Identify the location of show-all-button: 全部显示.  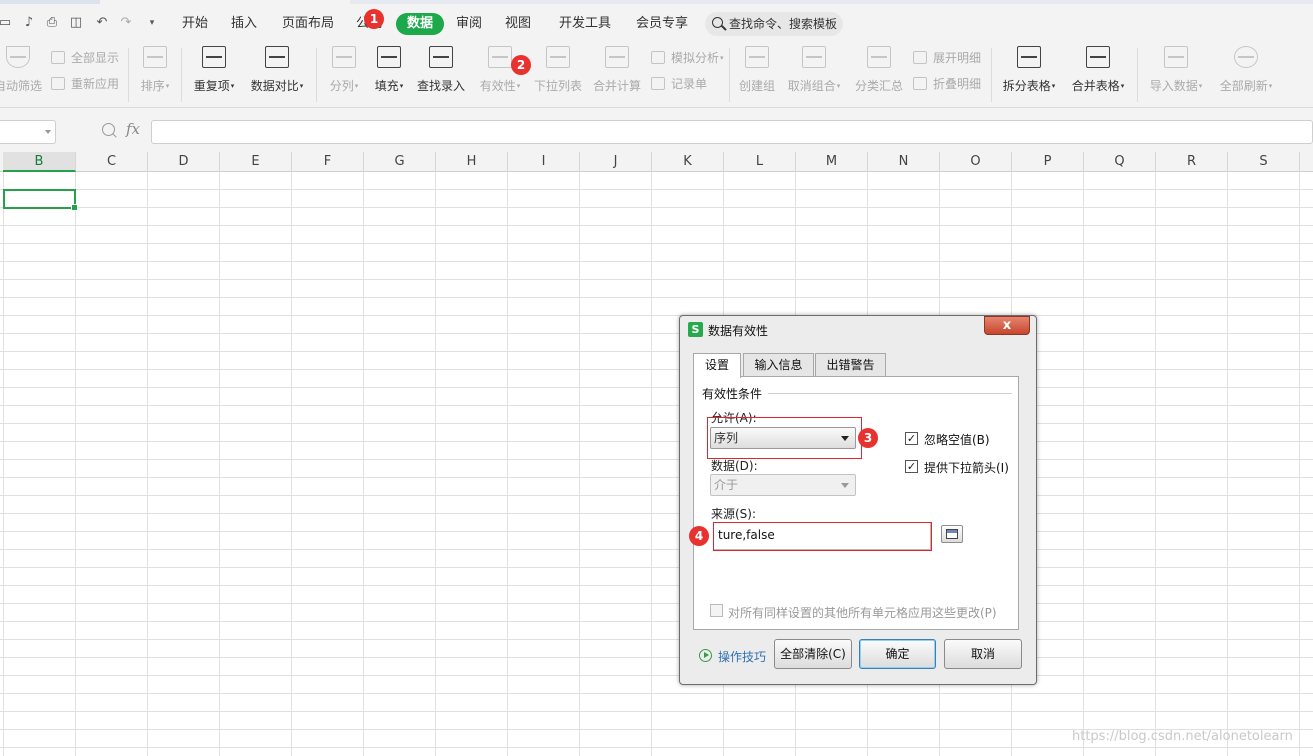
(85, 58).